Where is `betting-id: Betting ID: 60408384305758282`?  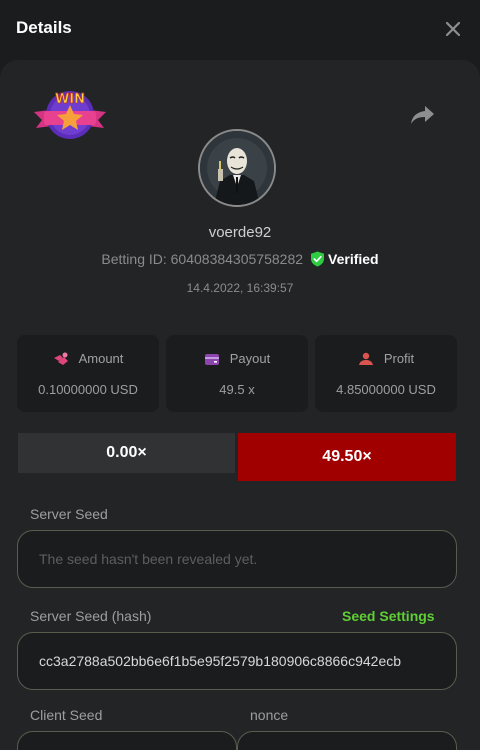
betting-id: Betting ID: 60408384305758282 is located at coordinates (202, 259).